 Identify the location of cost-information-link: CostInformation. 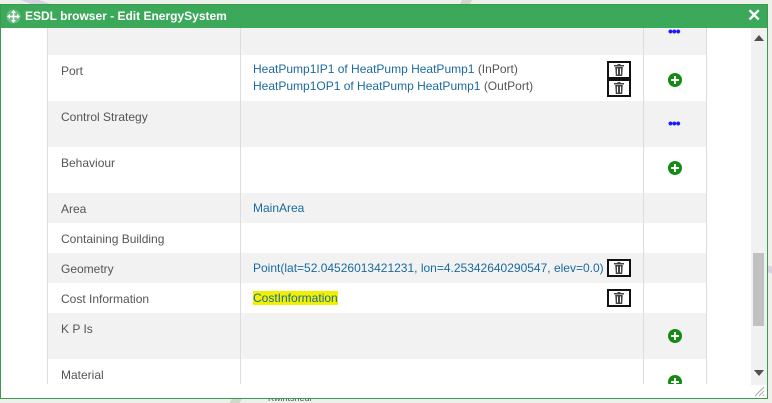
(295, 298).